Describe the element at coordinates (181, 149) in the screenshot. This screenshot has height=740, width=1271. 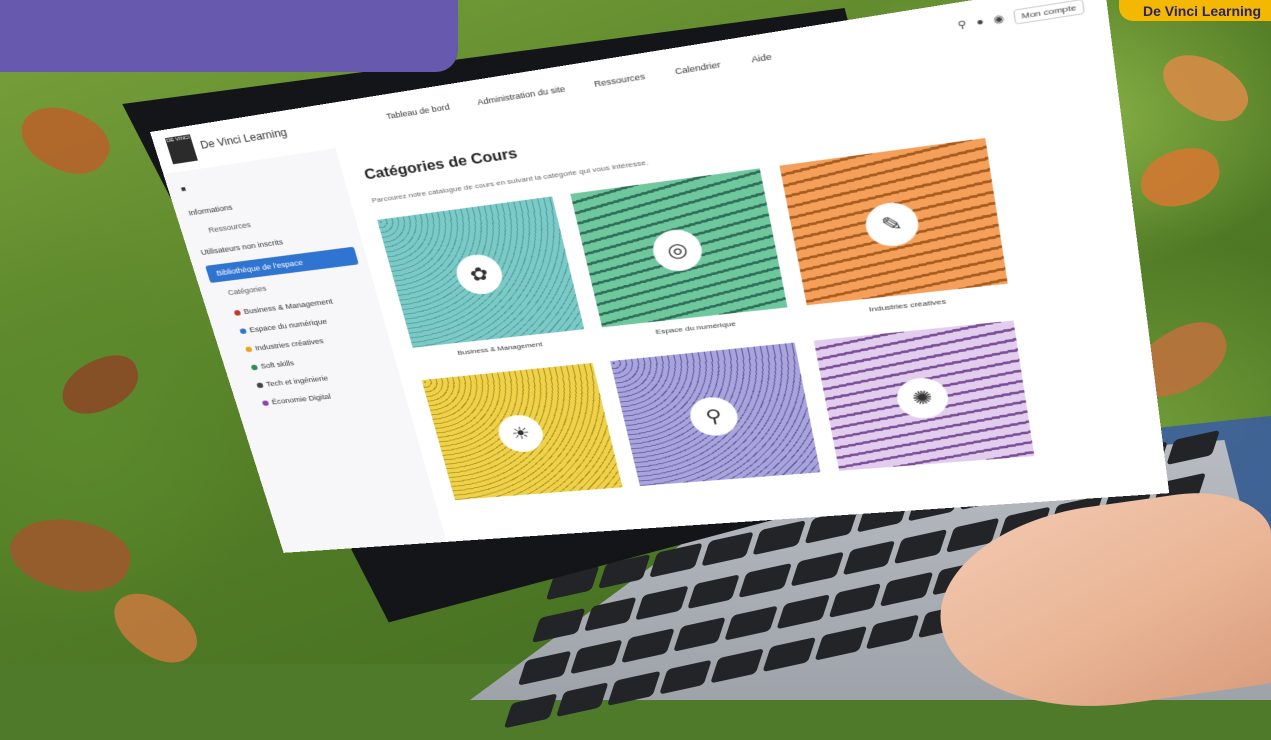
I see `logo: DE VINCI` at that location.